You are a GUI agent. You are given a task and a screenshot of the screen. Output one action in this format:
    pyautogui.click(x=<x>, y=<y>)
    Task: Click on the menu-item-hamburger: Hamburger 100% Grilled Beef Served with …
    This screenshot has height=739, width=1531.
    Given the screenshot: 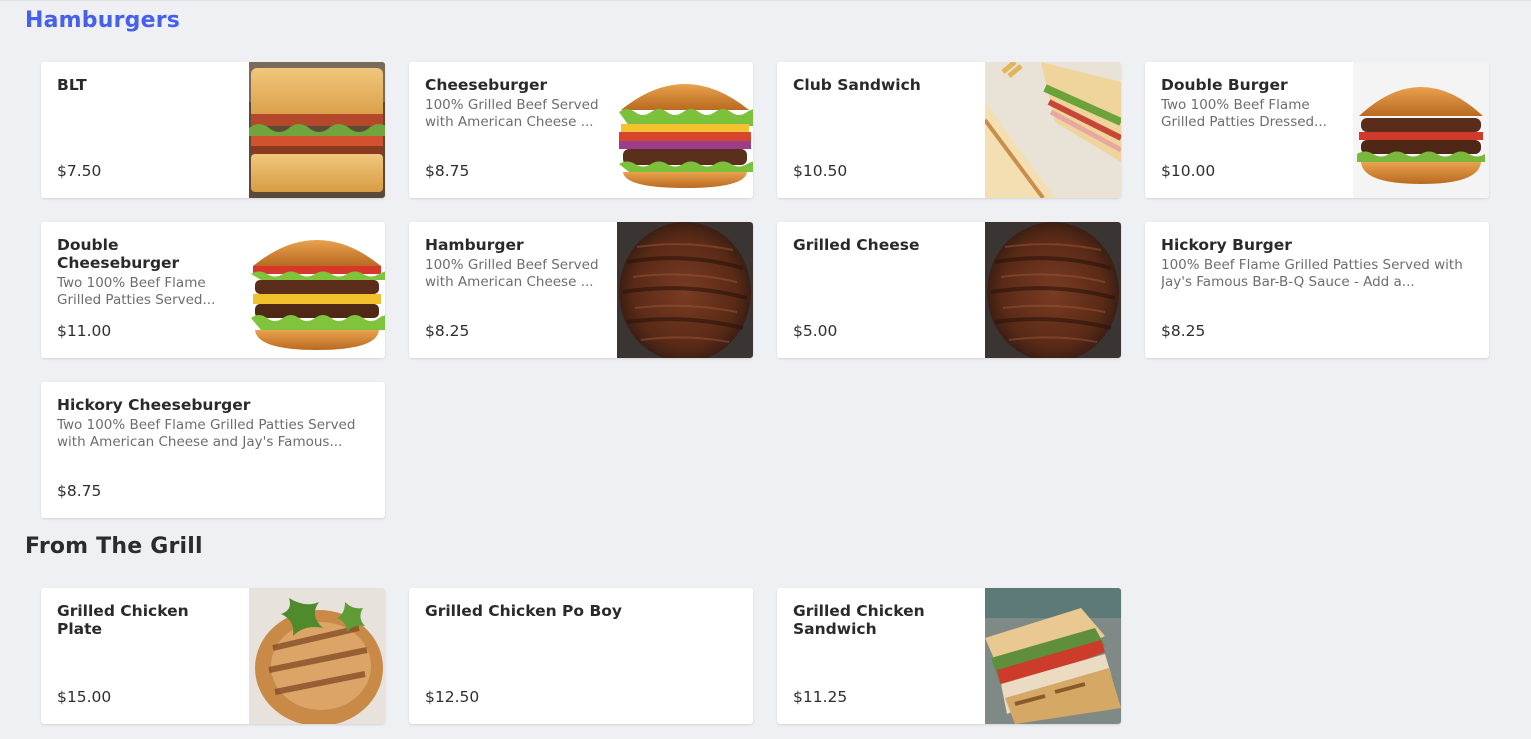 What is the action you would take?
    pyautogui.click(x=581, y=290)
    